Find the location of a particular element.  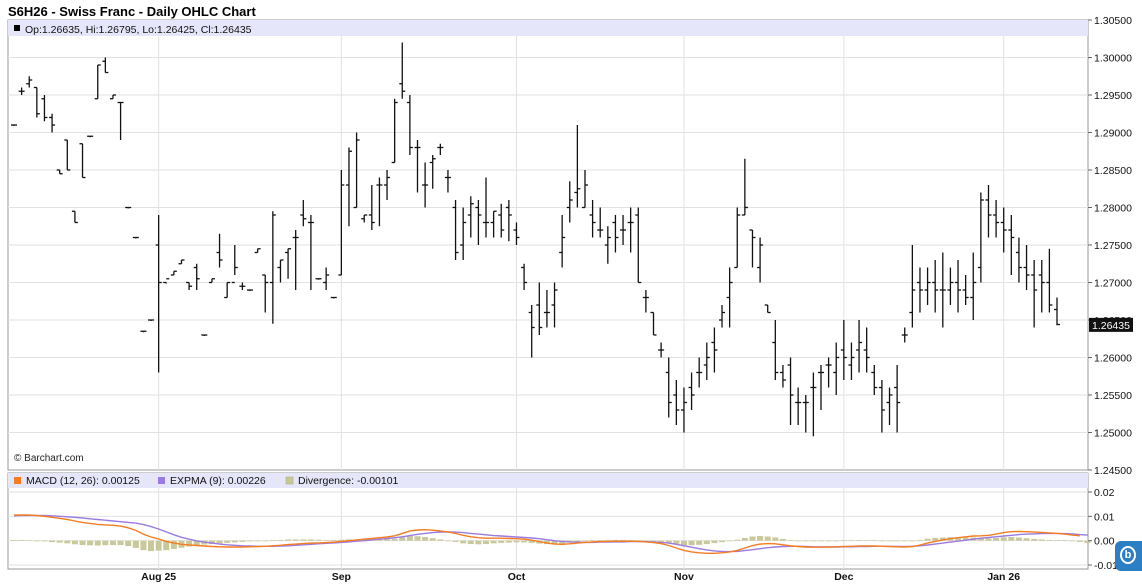

expma-legend-label: EXPMA (9): 0.00226 is located at coordinates (218, 481).